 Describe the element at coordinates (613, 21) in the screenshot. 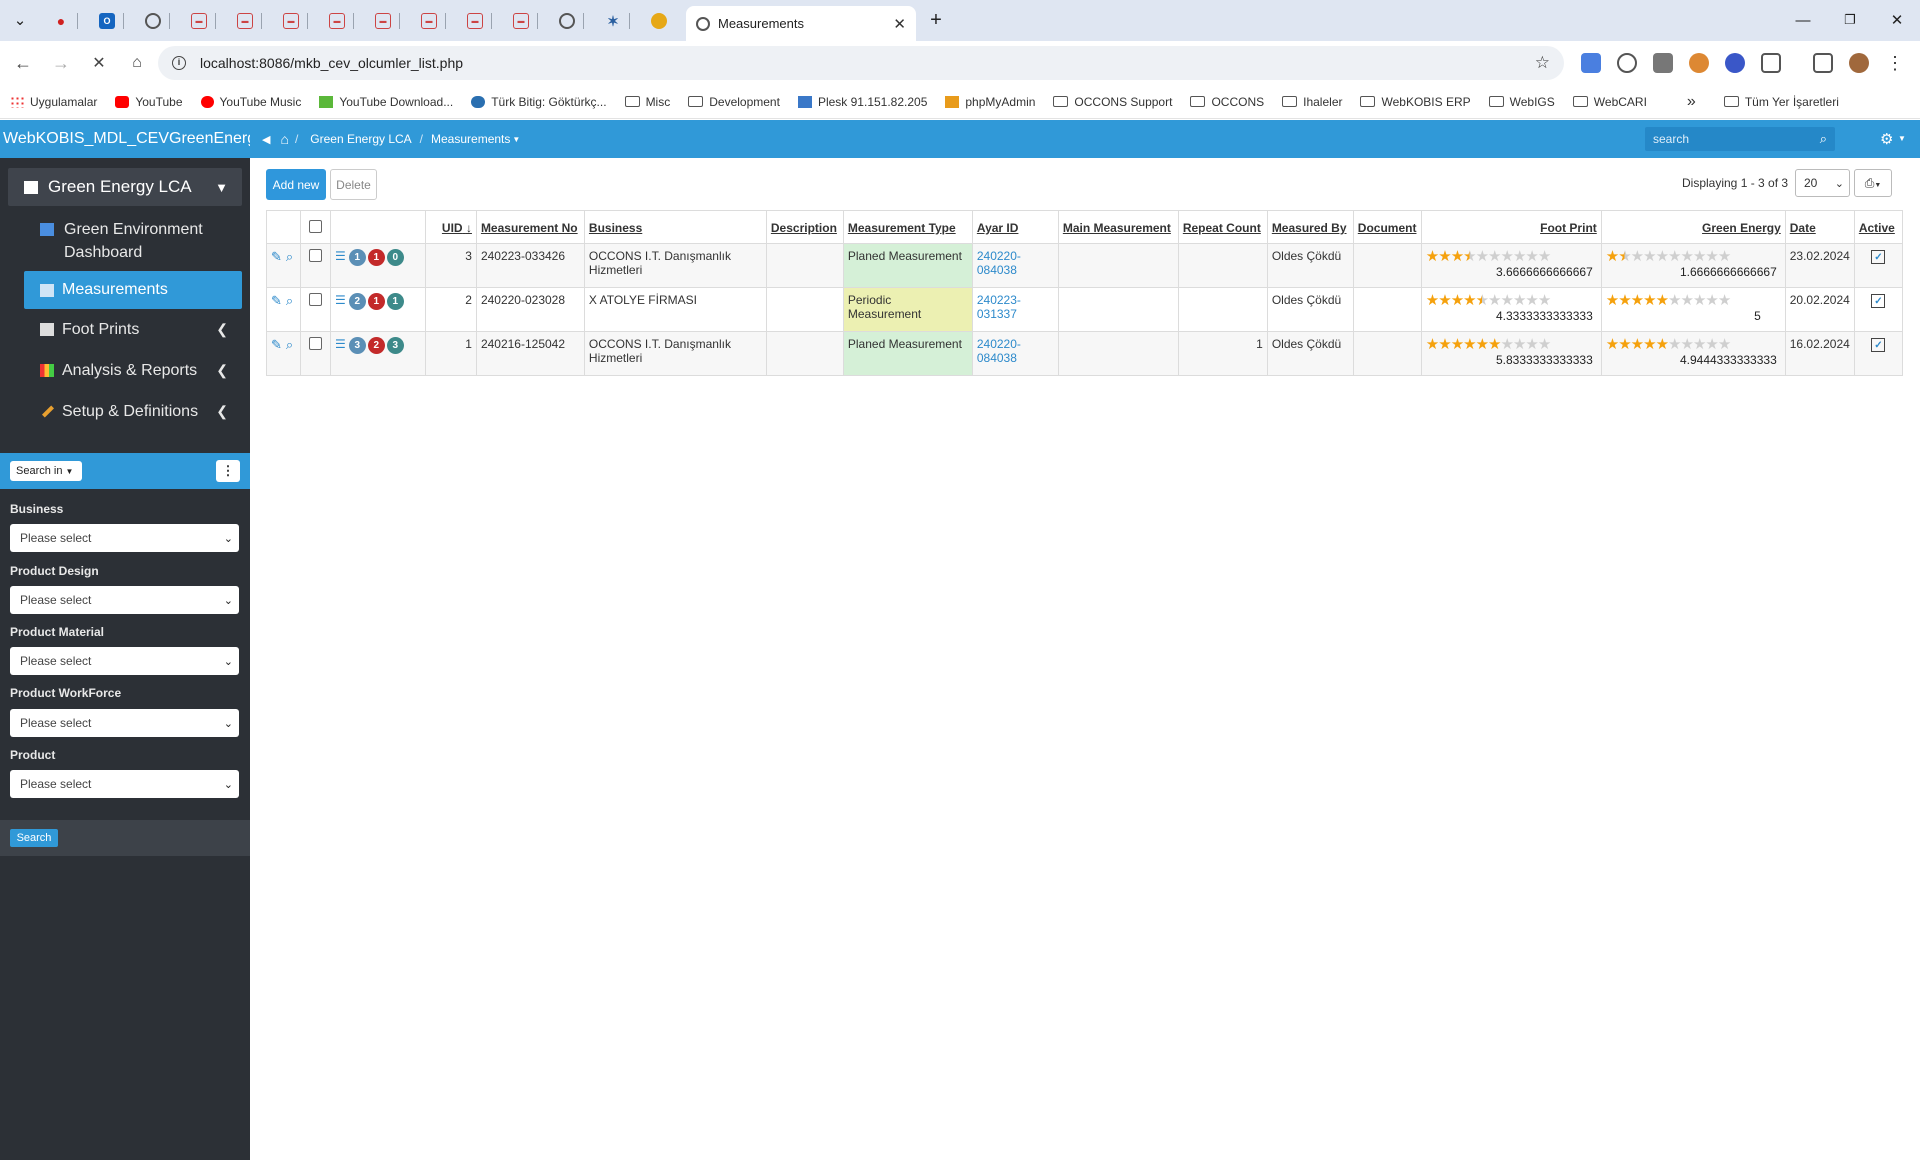

I see `pinned-tab: ✶` at that location.